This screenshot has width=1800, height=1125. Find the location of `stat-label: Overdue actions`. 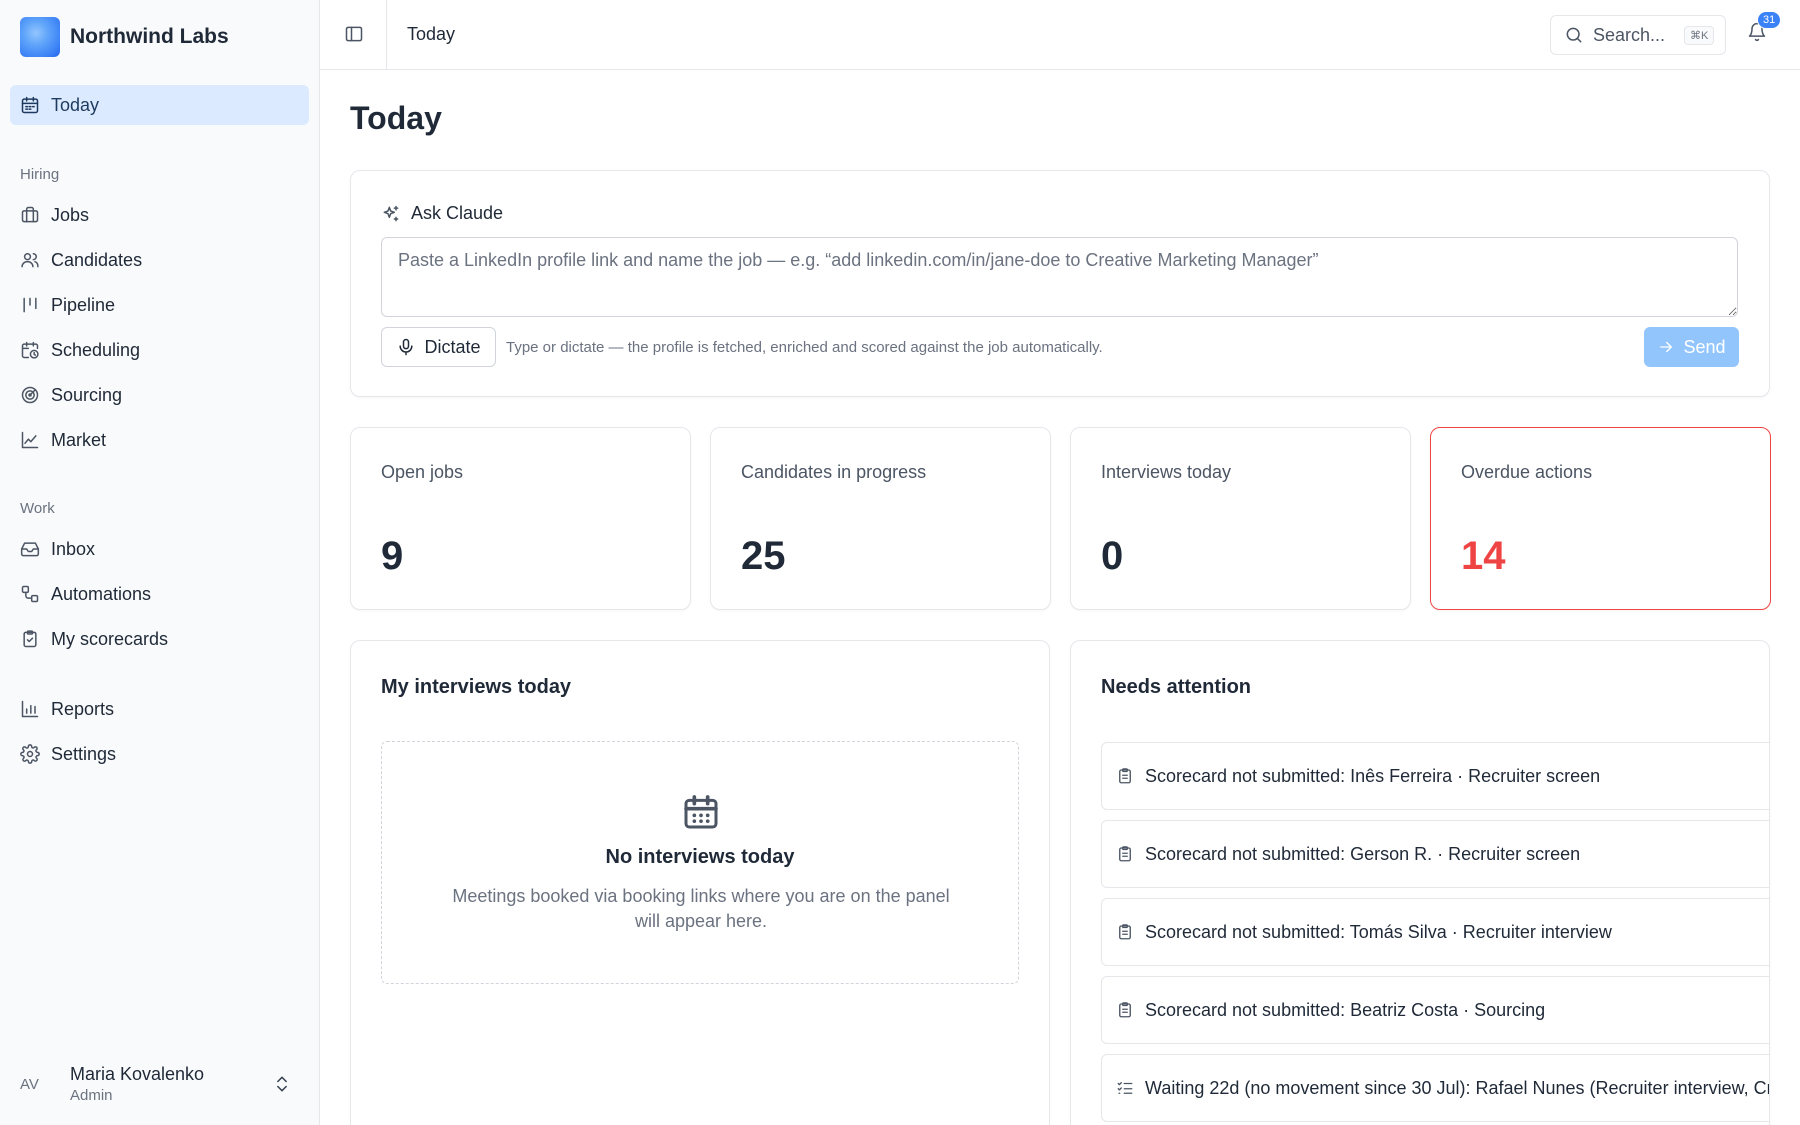

stat-label: Overdue actions is located at coordinates (1527, 472).